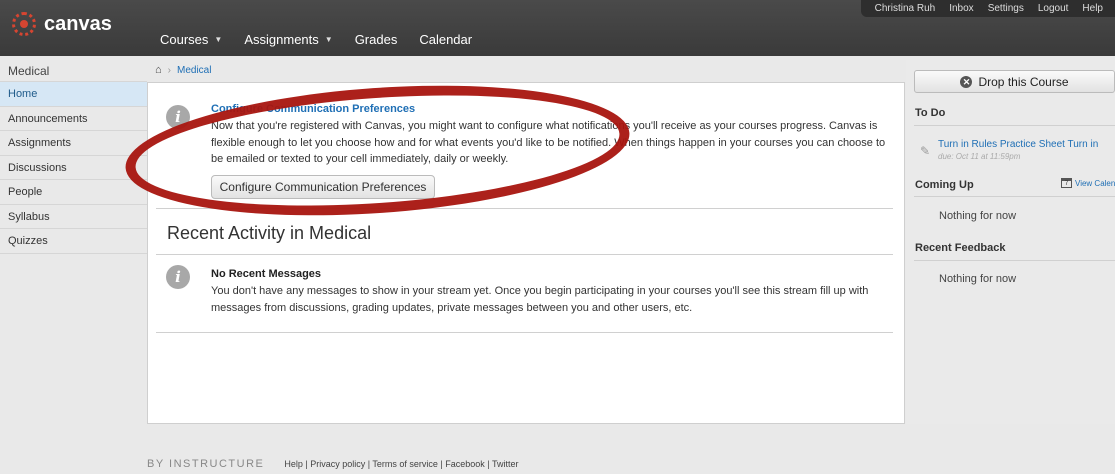  I want to click on feedback-empty: Nothing for now, so click(978, 279).